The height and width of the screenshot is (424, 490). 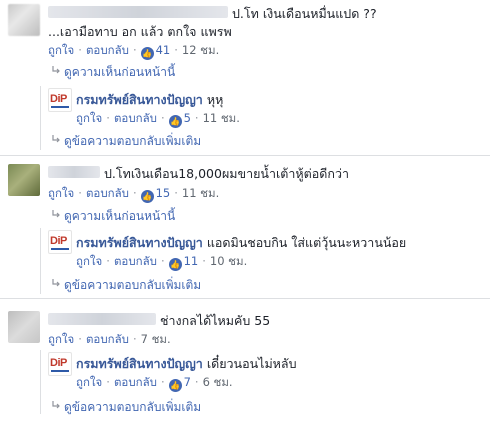 I want to click on reply-actions: ถูกใจ · ตอบกลับ · 👍 7 · 6 ชม., so click(x=154, y=383).